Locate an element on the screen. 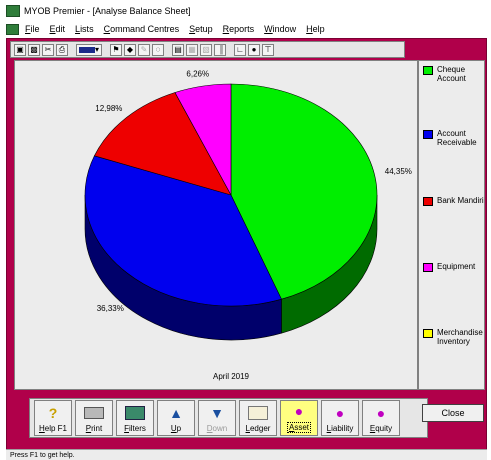  ledger-button: Ledger is located at coordinates (258, 418).